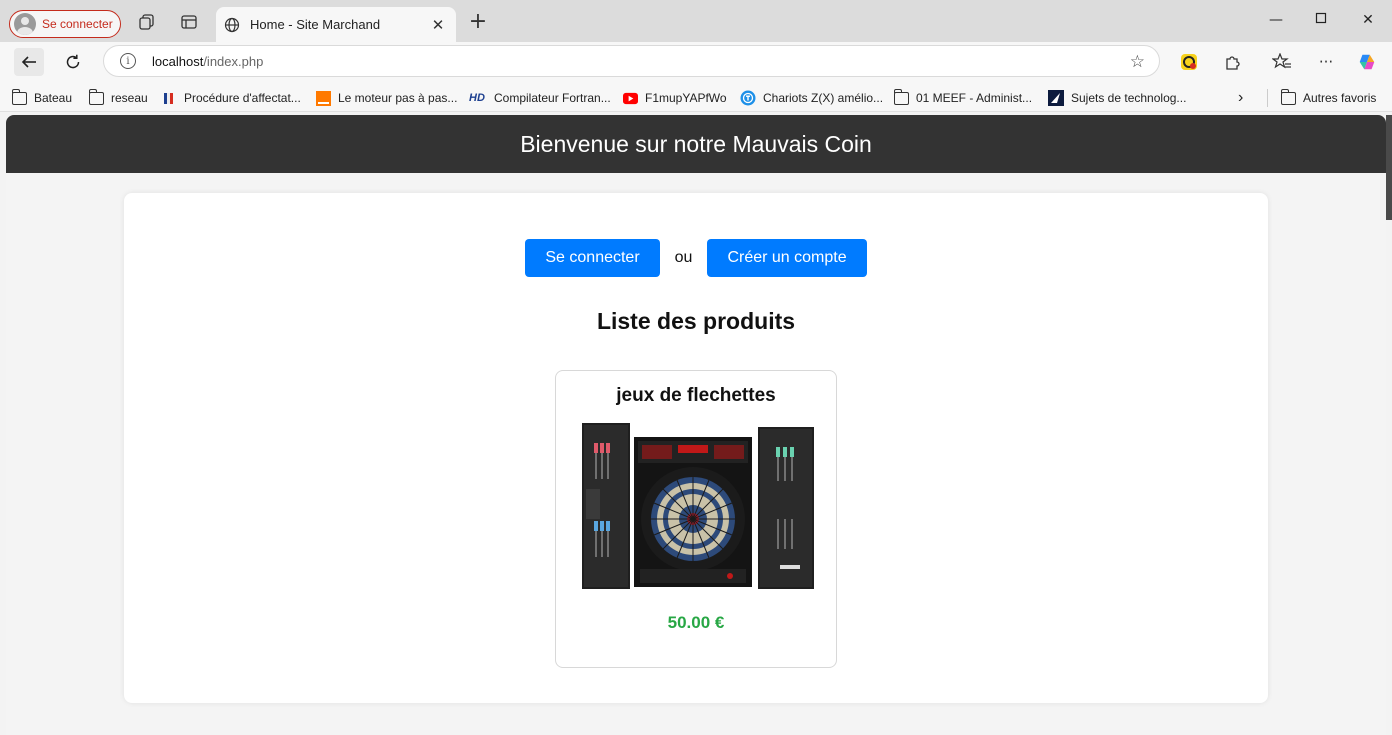 This screenshot has width=1392, height=735. Describe the element at coordinates (696, 321) in the screenshot. I see `product-list-title: Liste des produits` at that location.